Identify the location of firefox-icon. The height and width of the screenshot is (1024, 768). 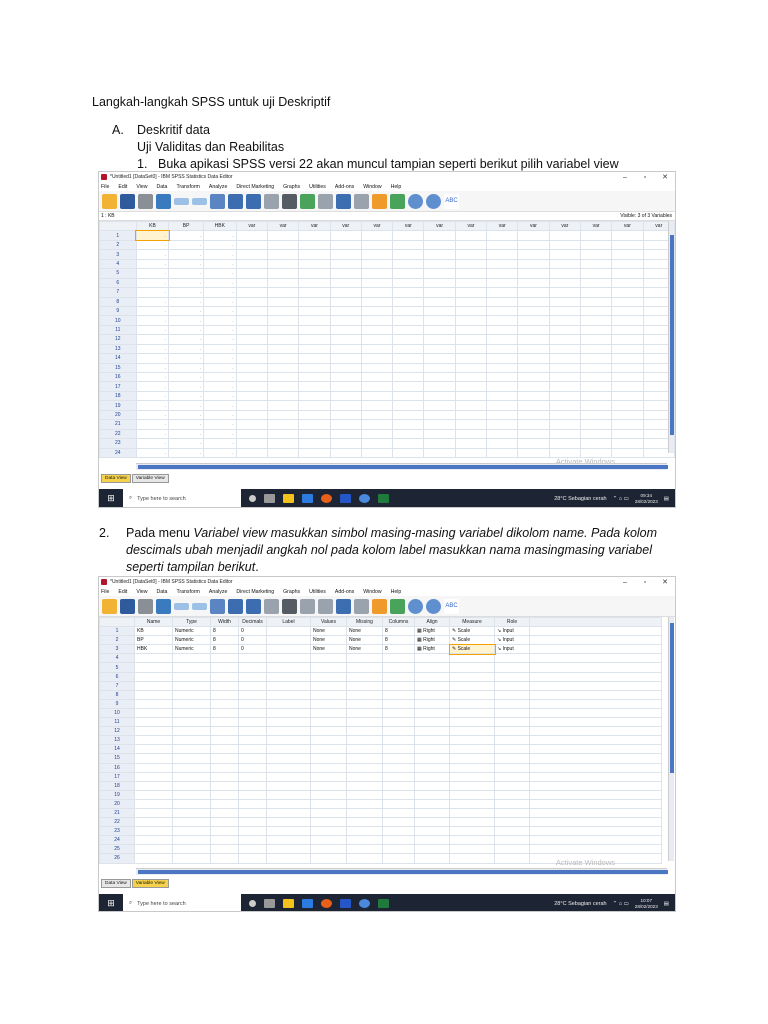
(326, 498).